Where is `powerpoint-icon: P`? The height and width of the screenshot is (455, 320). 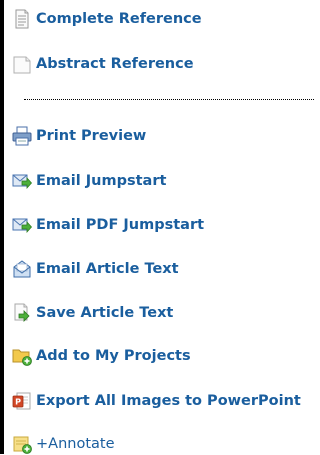 powerpoint-icon: P is located at coordinates (21, 401).